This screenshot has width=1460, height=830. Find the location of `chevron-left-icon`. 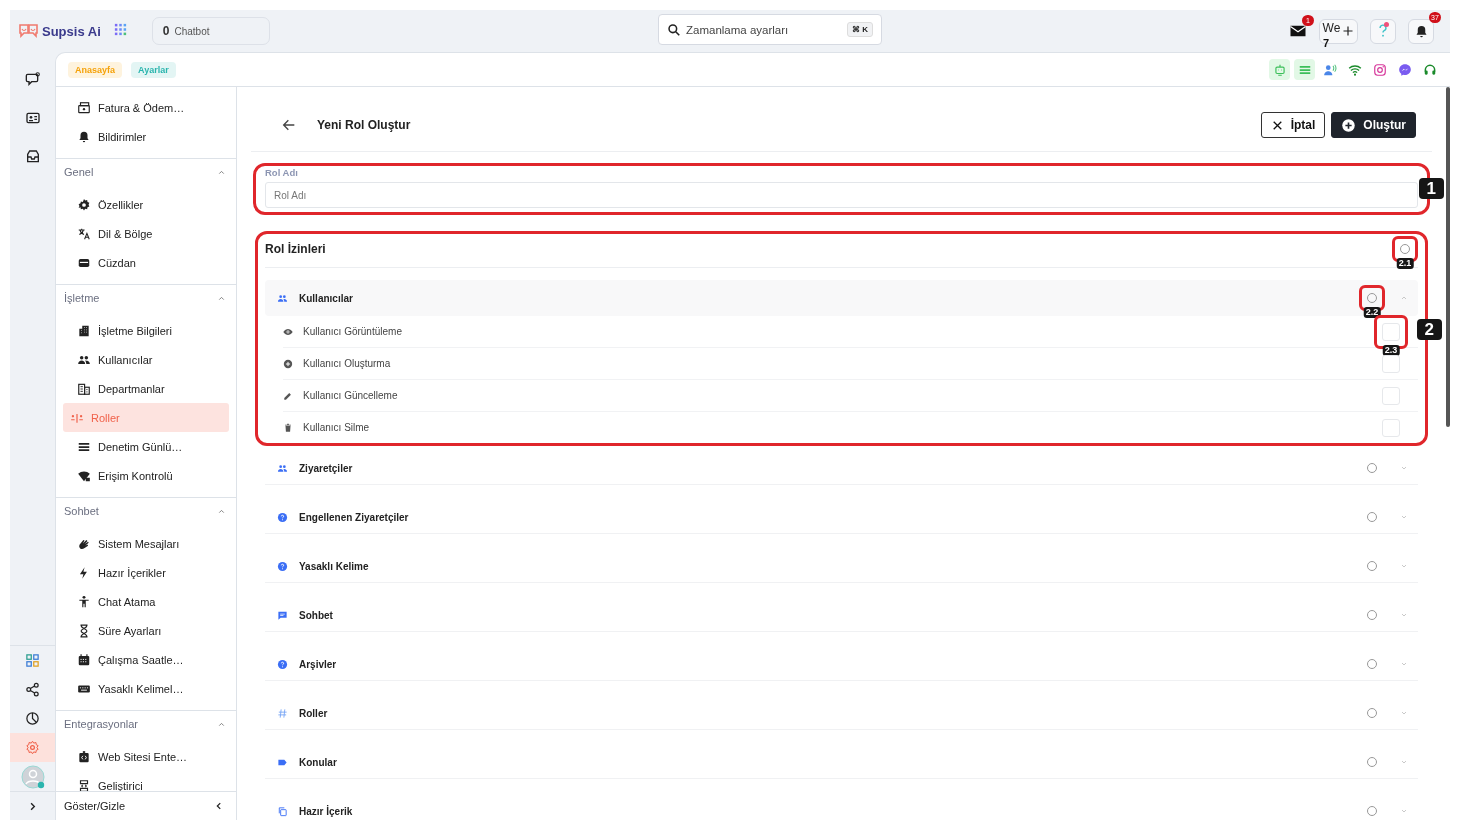

chevron-left-icon is located at coordinates (219, 806).